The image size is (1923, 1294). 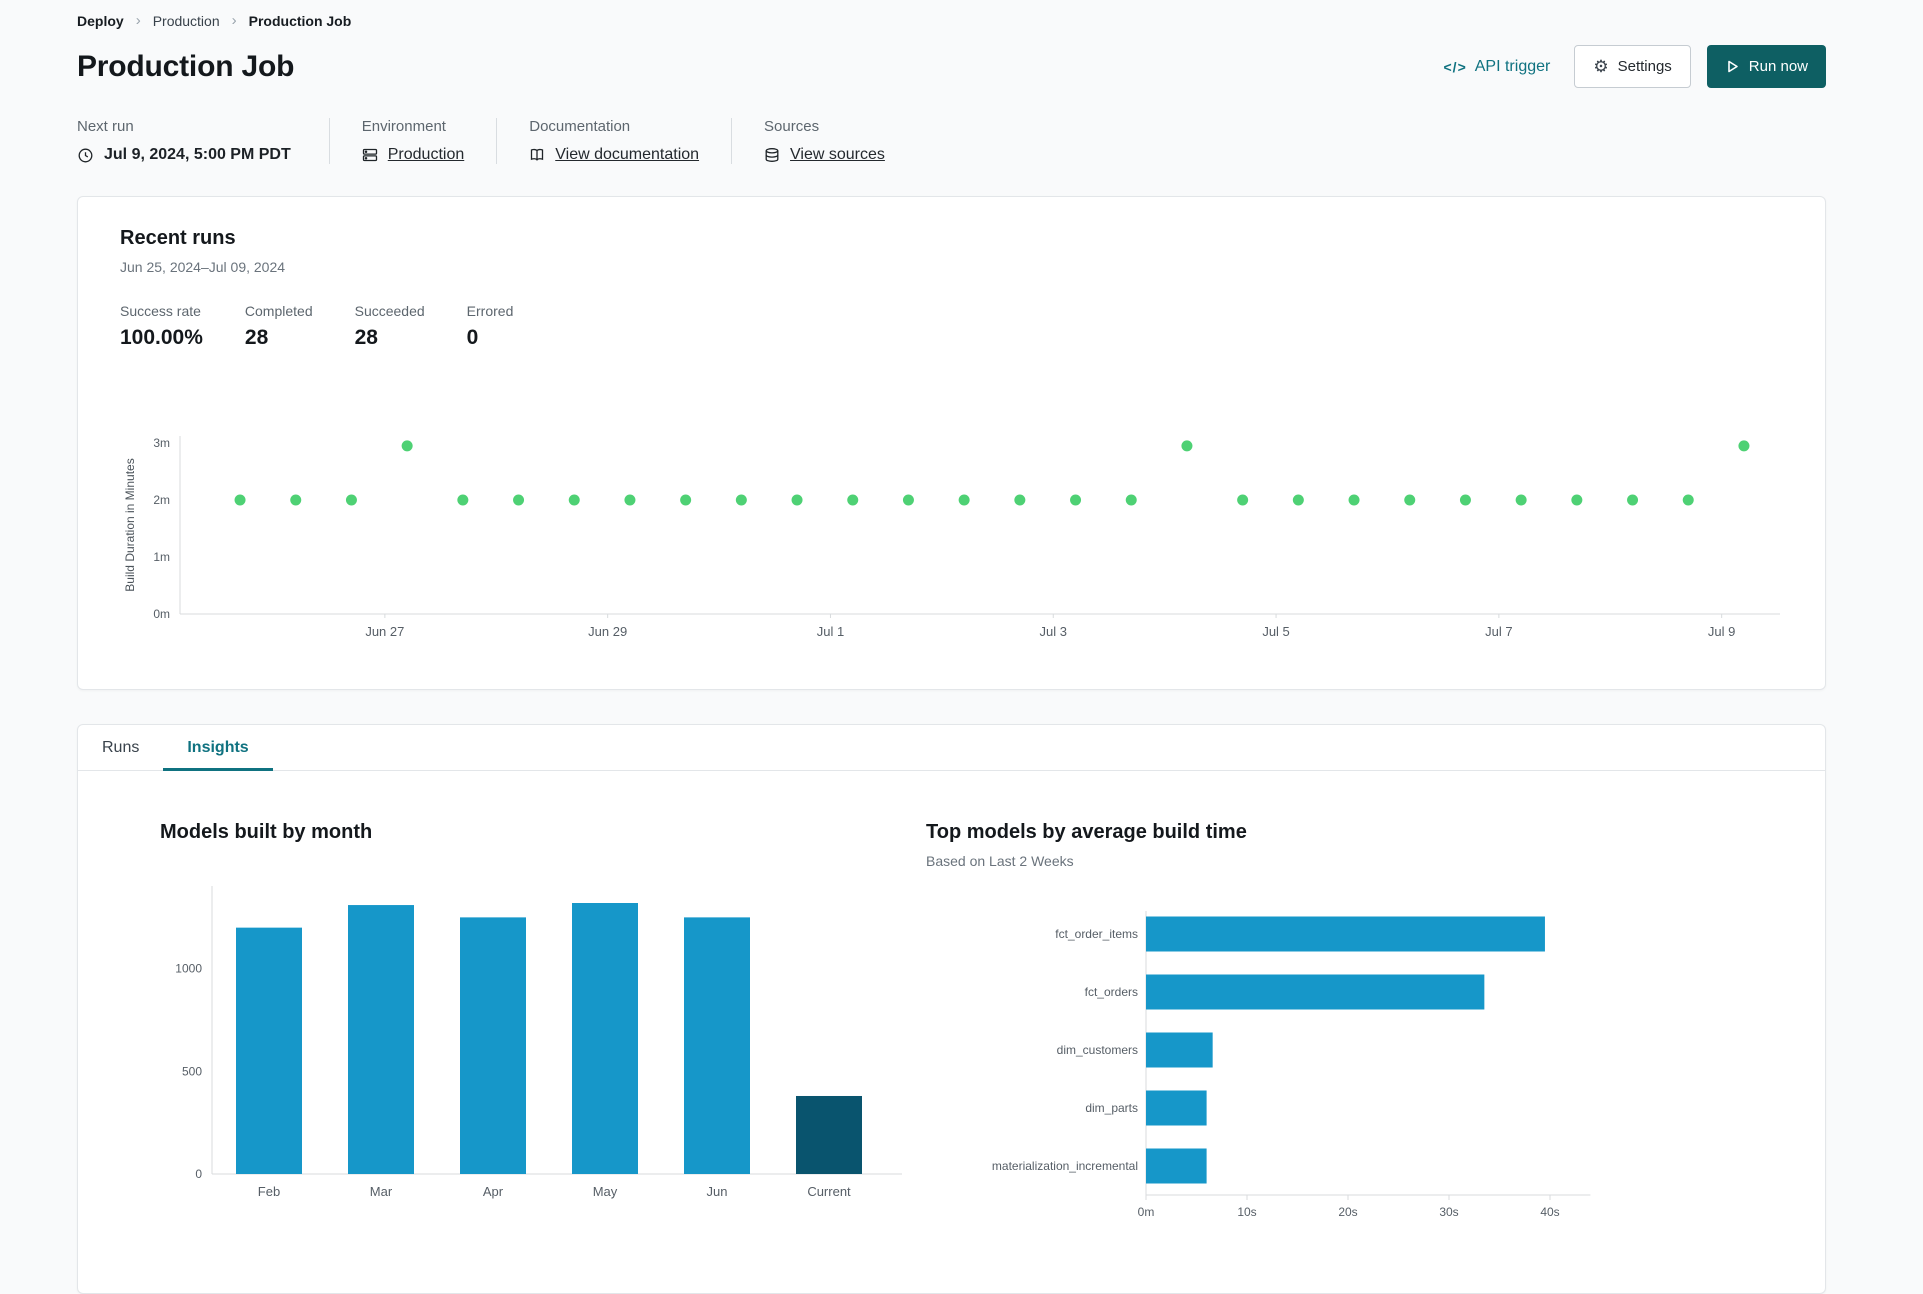 What do you see at coordinates (1721, 631) in the screenshot?
I see `svg-text: Jul 9` at bounding box center [1721, 631].